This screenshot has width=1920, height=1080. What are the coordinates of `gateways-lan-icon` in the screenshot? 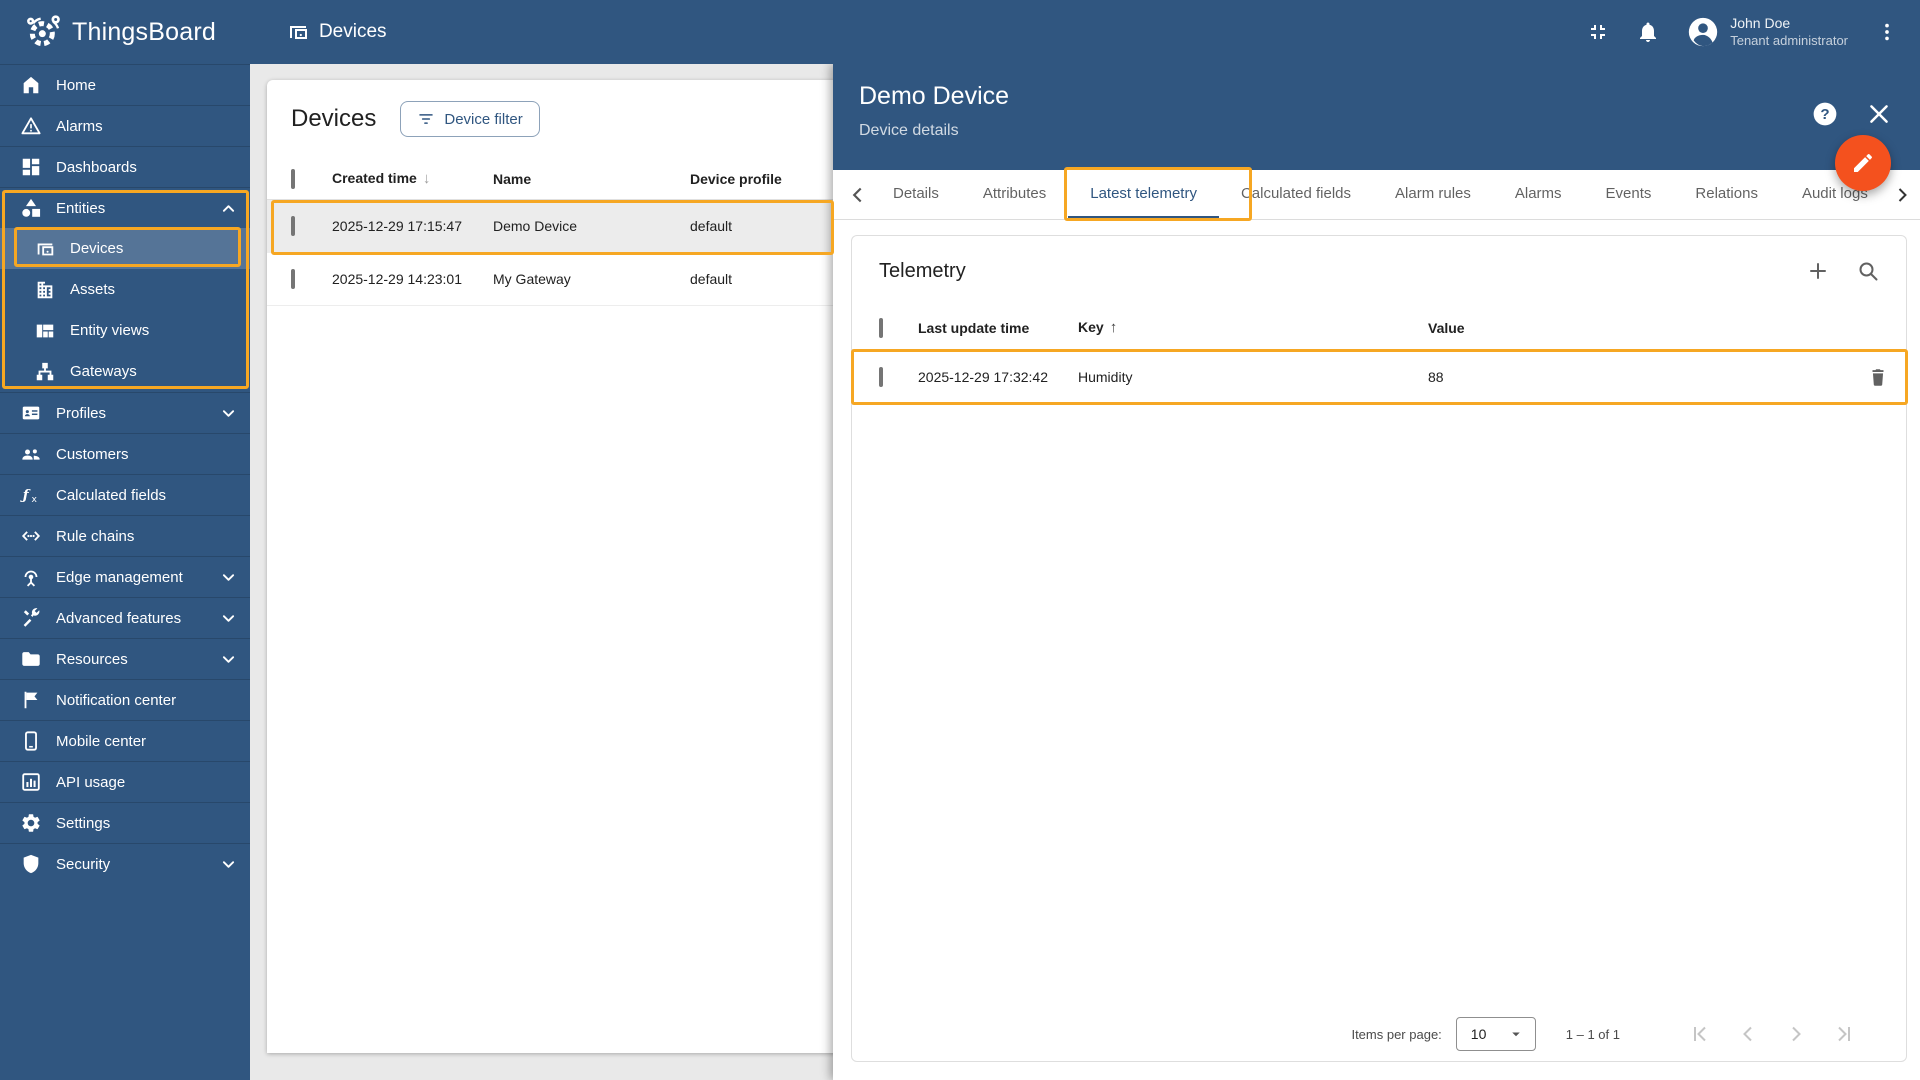 It's located at (45, 372).